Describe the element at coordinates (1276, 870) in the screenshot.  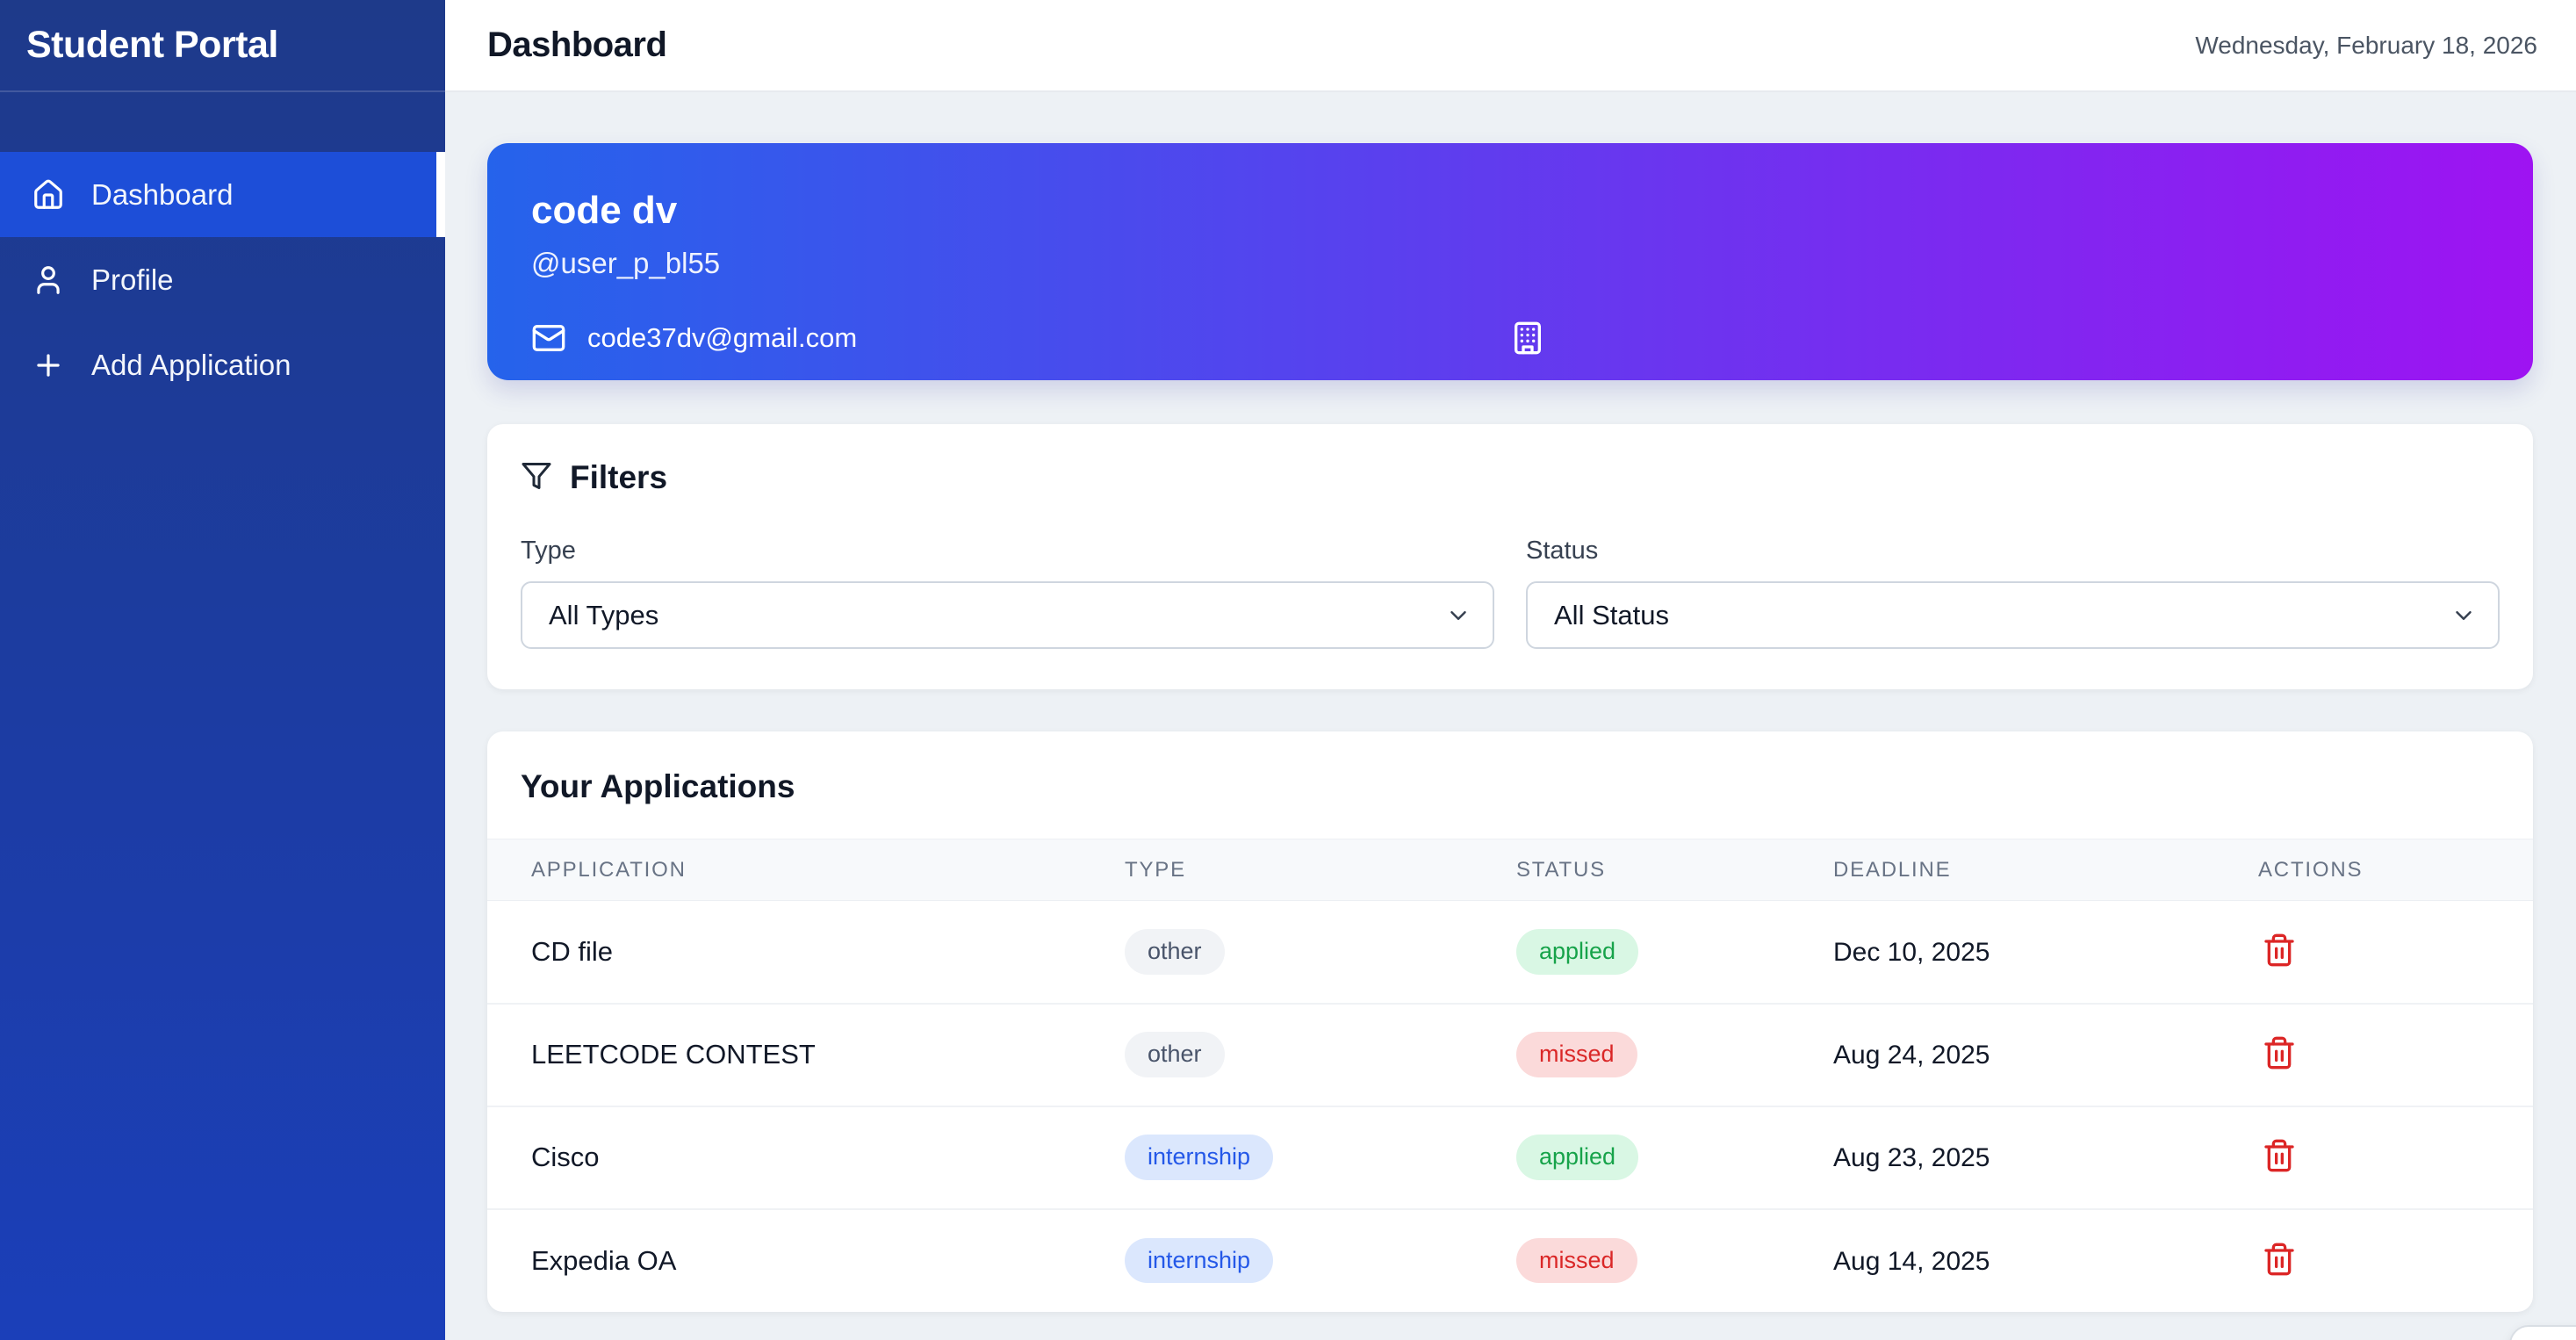
I see `column-header-type: TYPE` at that location.